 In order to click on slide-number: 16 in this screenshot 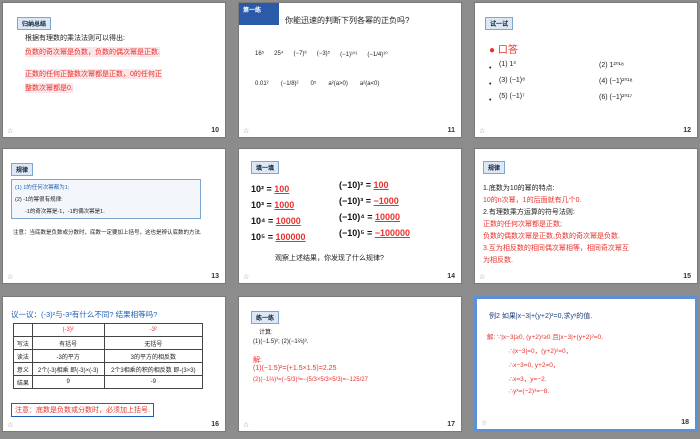, I will do `click(215, 424)`.